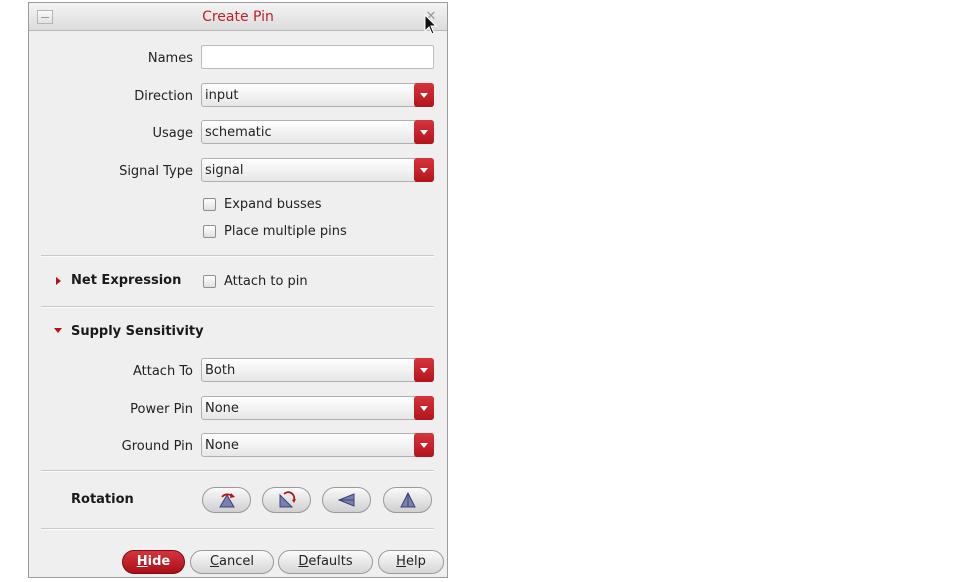  I want to click on sideways-icon, so click(287, 499).